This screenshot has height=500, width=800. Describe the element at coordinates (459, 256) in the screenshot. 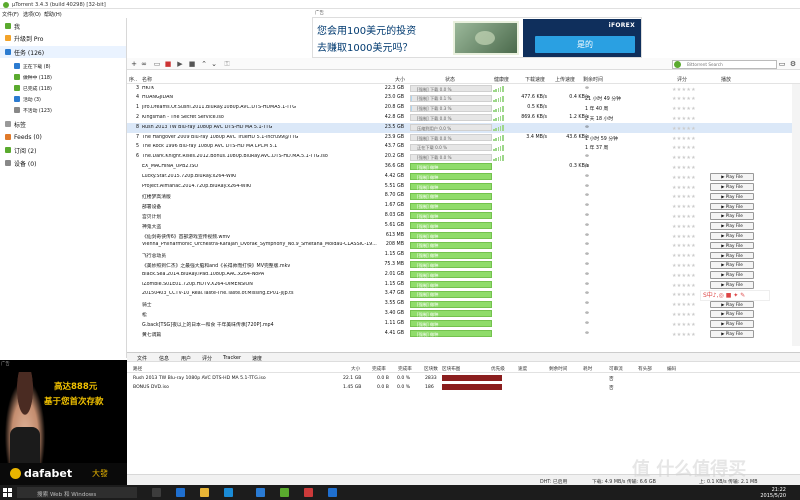

I see `torrent-row: 飞行总动员 1.15 GB [强制] 做种 ∞ ★★★★★ ▶ Play File` at that location.